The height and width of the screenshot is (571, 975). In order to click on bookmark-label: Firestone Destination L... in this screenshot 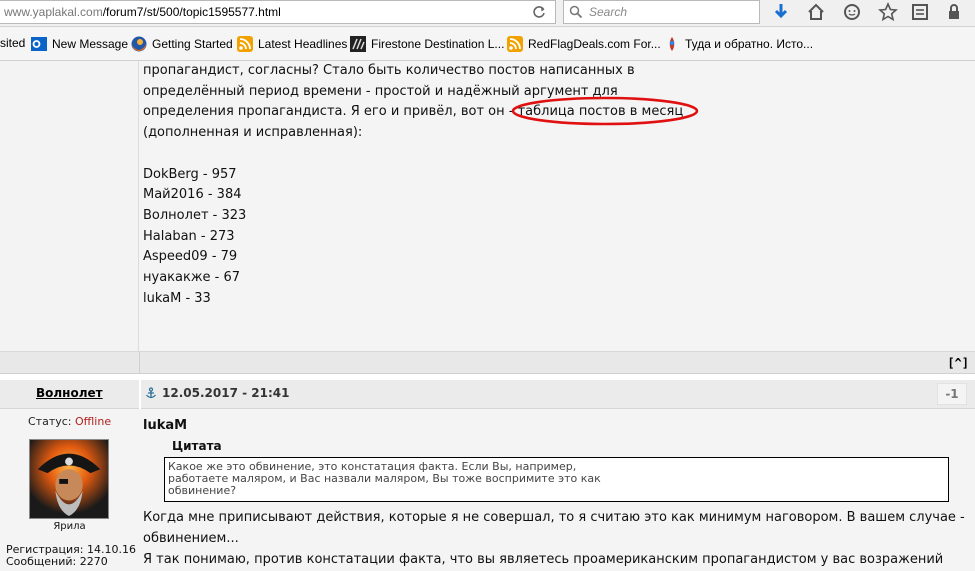, I will do `click(438, 44)`.